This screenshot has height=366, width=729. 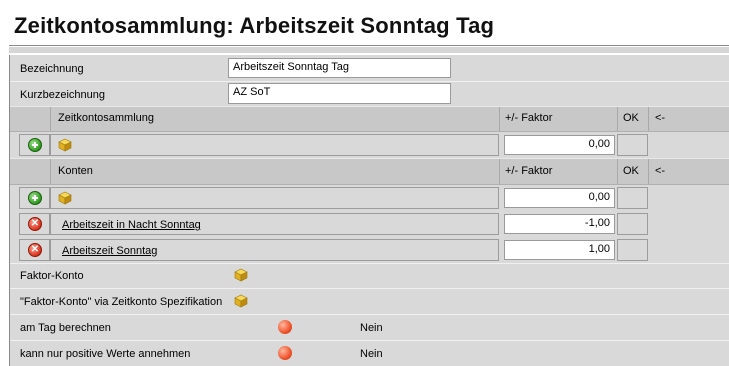 What do you see at coordinates (369, 119) in the screenshot?
I see `zks-table-header: Zeitkontosammlung +/- Faktor OK <-` at bounding box center [369, 119].